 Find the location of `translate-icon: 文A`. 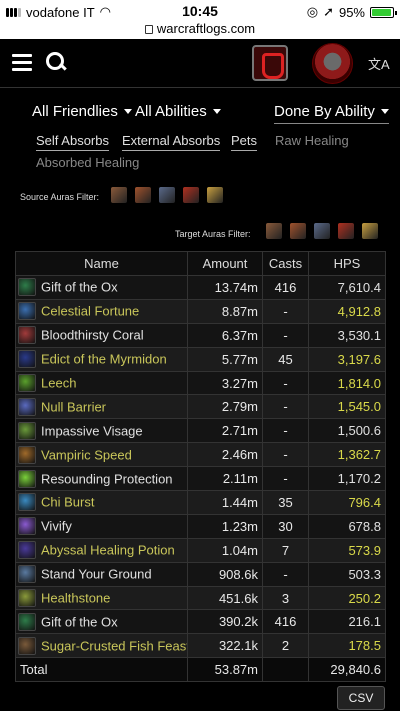

translate-icon: 文A is located at coordinates (379, 63).